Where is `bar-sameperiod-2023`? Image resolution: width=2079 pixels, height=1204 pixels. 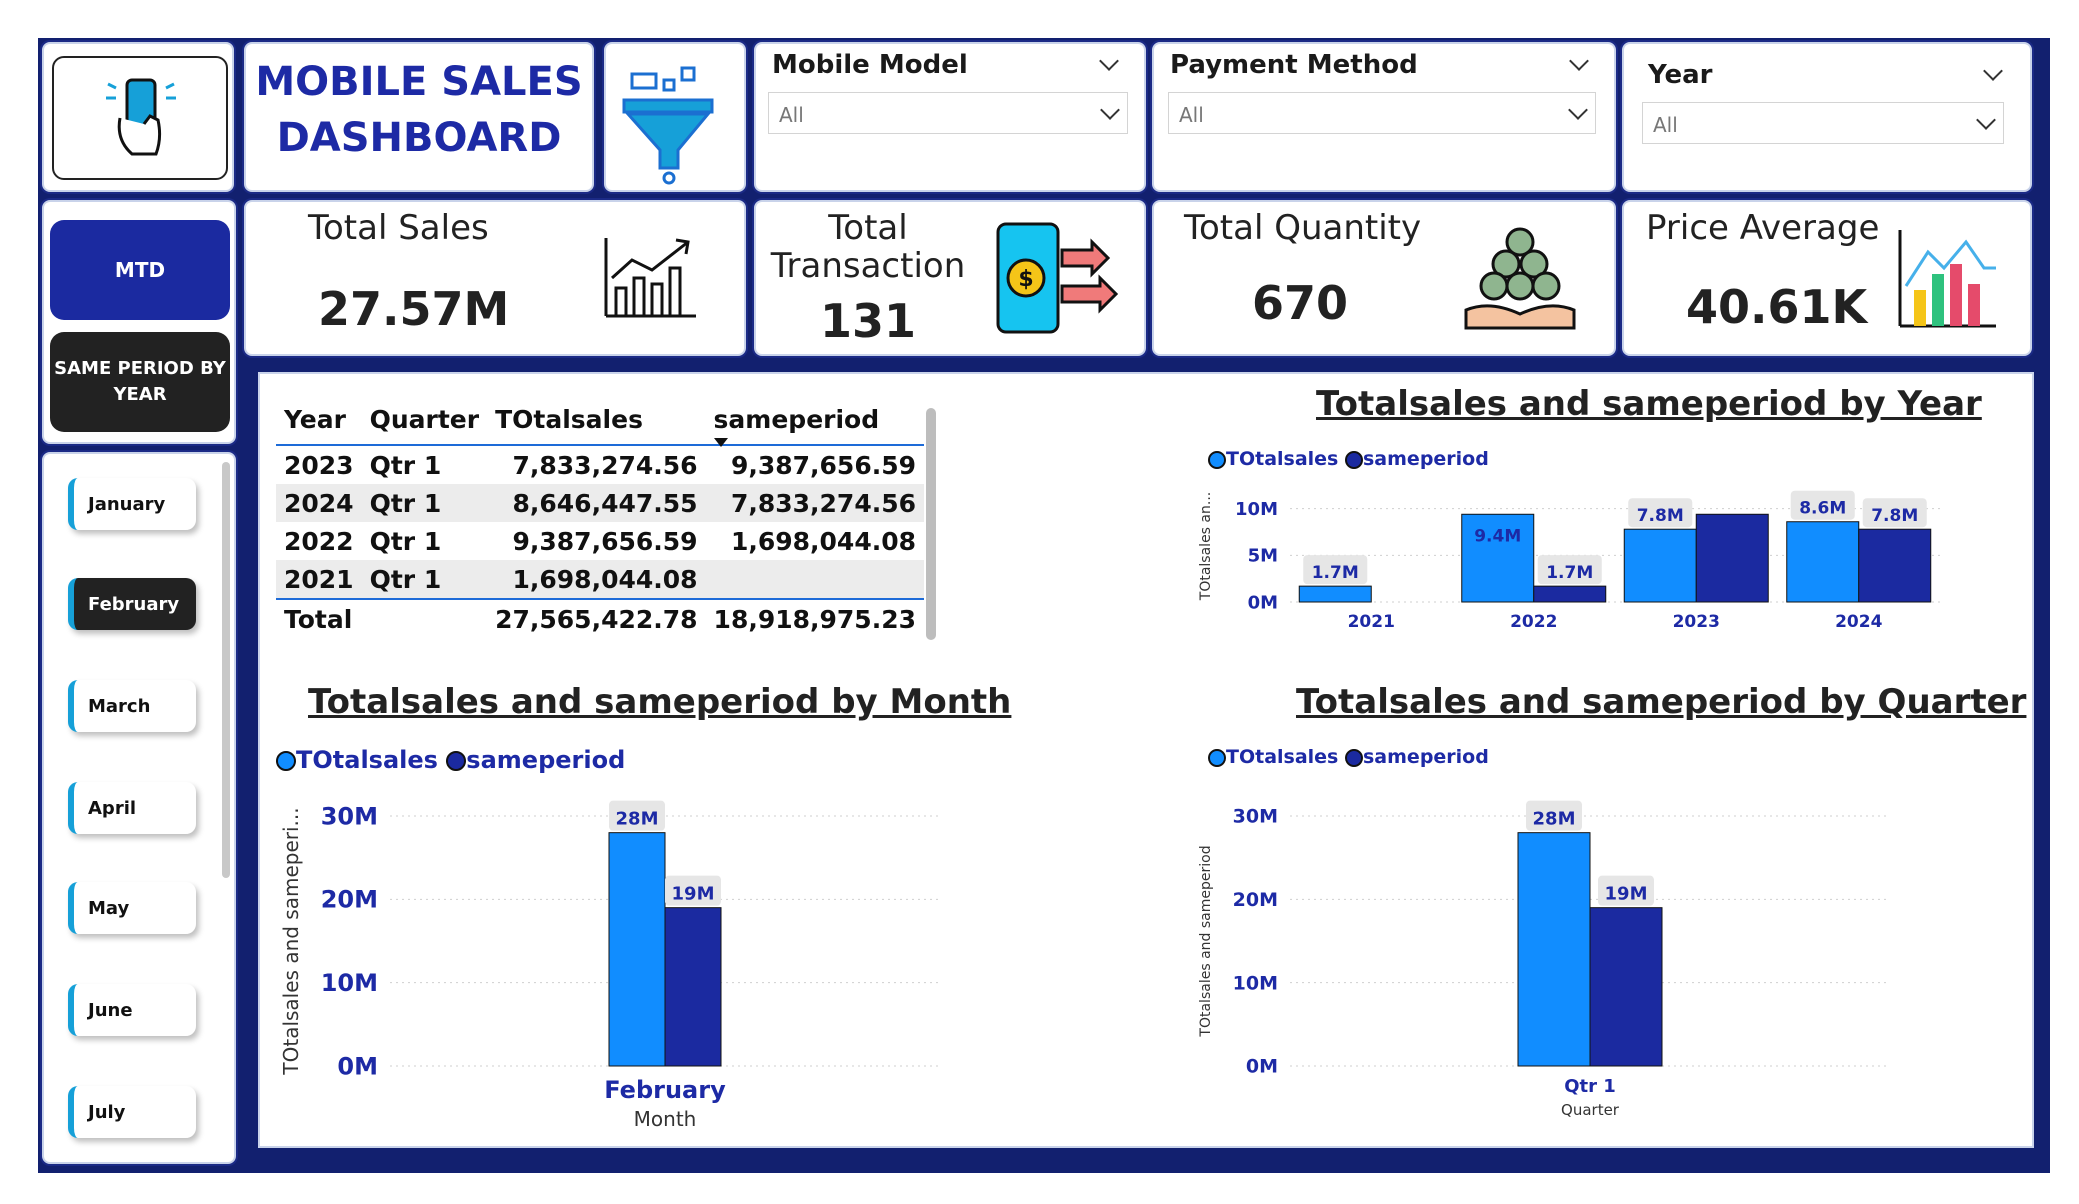 bar-sameperiod-2023 is located at coordinates (1732, 558).